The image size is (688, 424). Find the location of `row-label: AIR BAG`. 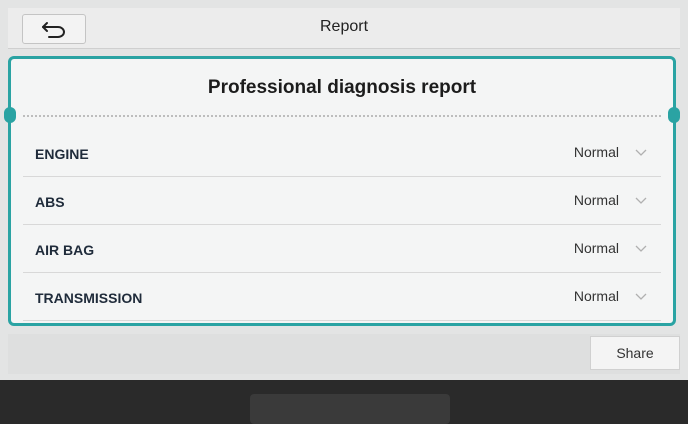

row-label: AIR BAG is located at coordinates (65, 250).